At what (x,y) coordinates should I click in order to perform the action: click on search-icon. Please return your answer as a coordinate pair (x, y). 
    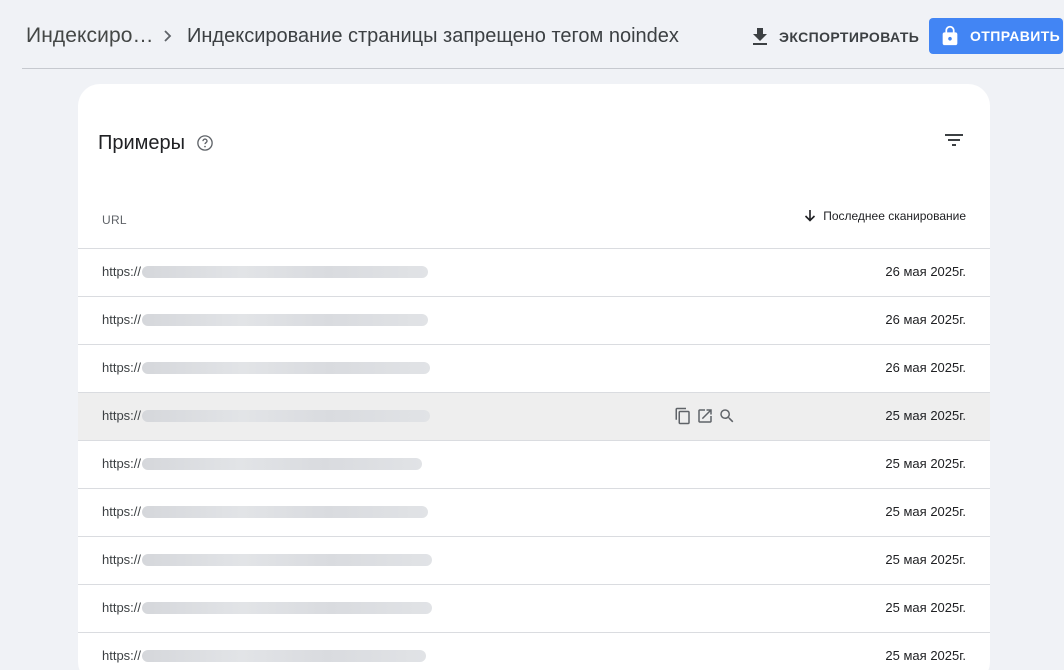
    Looking at the image, I should click on (727, 416).